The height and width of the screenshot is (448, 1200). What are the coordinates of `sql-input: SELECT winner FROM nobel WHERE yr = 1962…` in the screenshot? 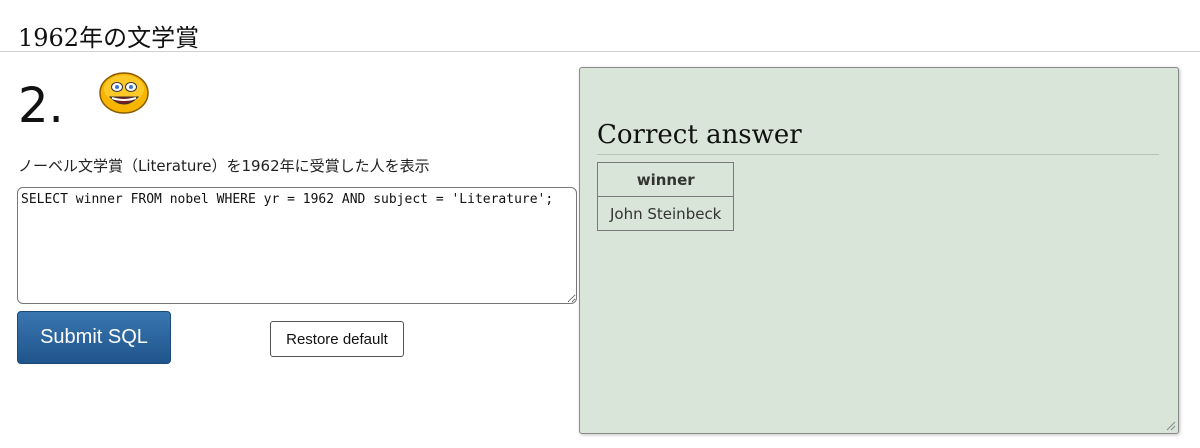 It's located at (297, 245).